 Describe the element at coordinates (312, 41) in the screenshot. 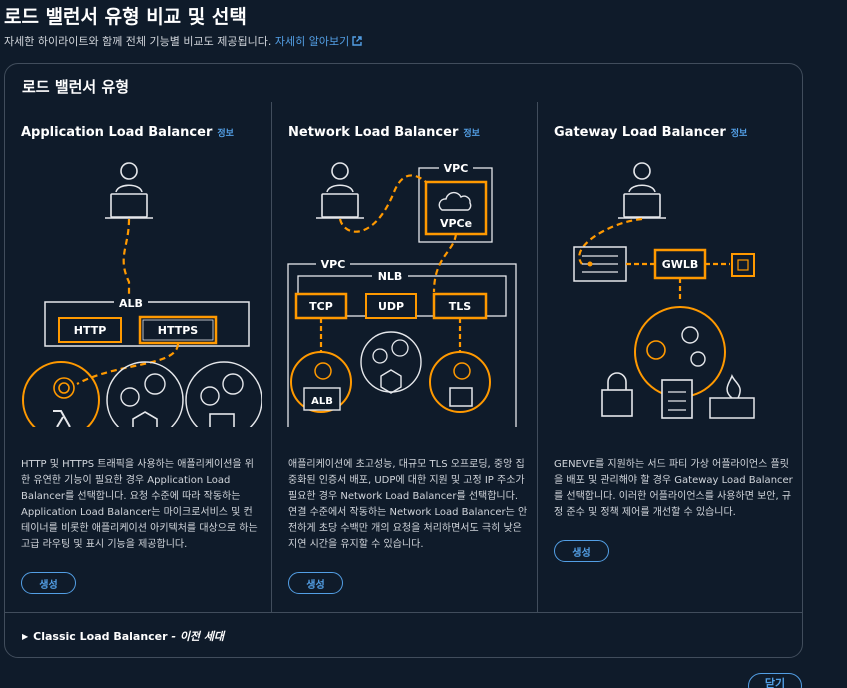

I see `learn-more-label: 자세히 알아보기` at that location.